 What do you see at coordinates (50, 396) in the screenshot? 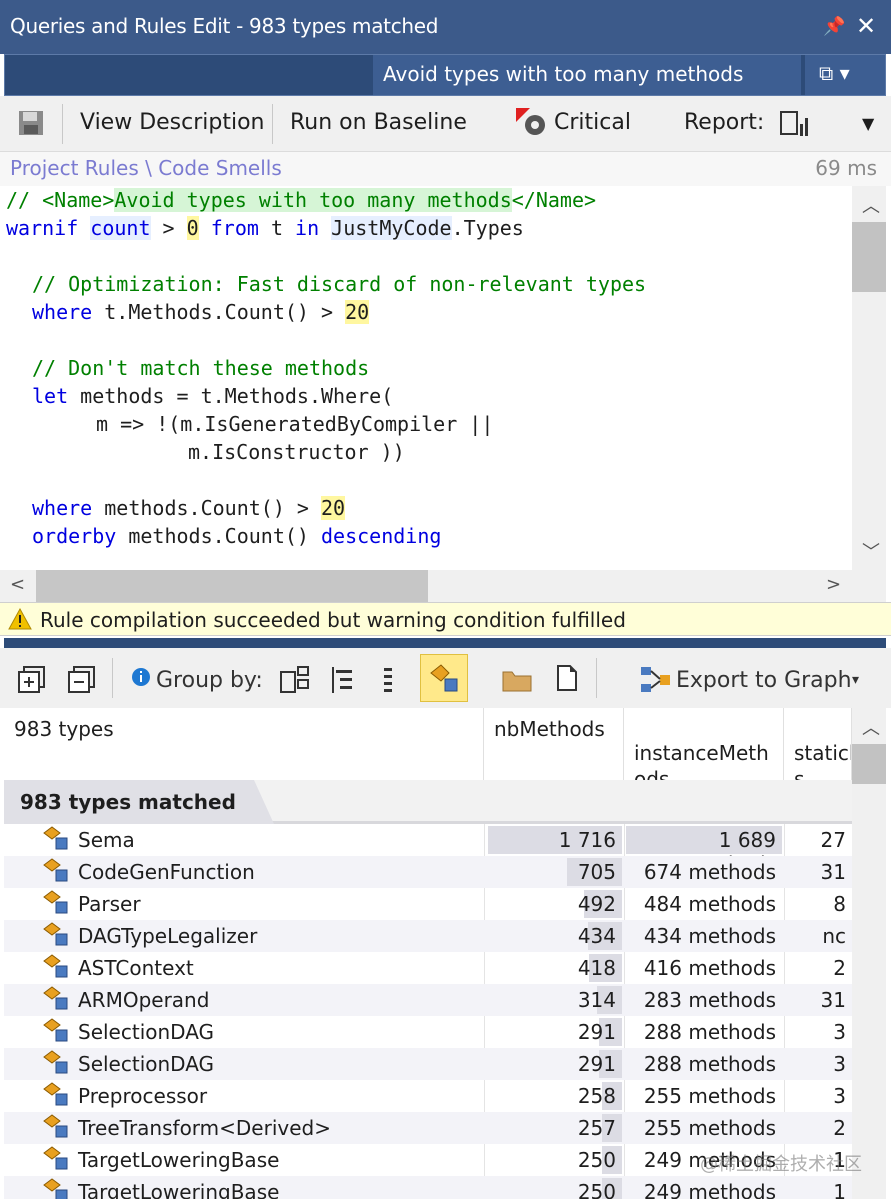
I see `code-keyword: let` at bounding box center [50, 396].